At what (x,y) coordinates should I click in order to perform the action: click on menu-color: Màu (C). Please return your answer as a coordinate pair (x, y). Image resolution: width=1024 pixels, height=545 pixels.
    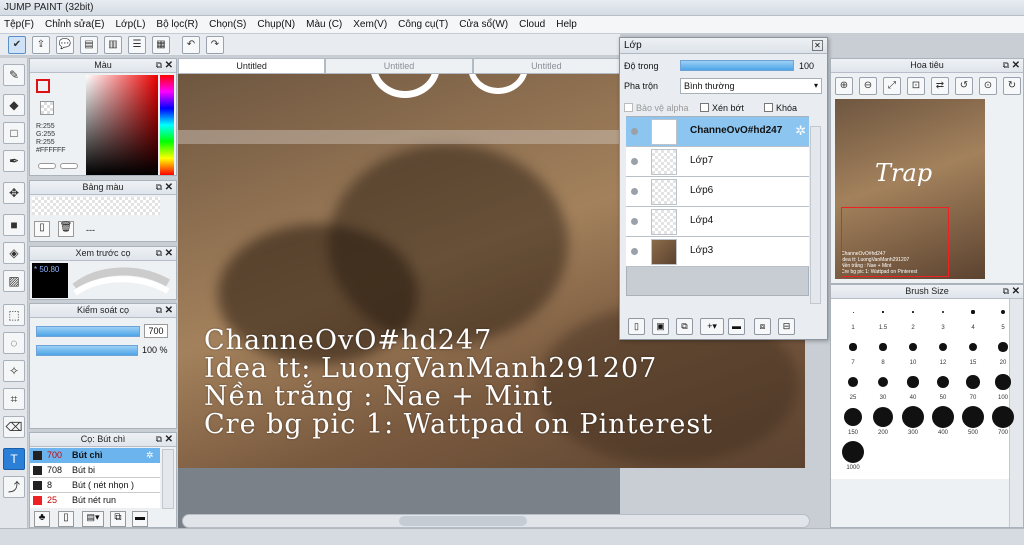
    Looking at the image, I should click on (324, 24).